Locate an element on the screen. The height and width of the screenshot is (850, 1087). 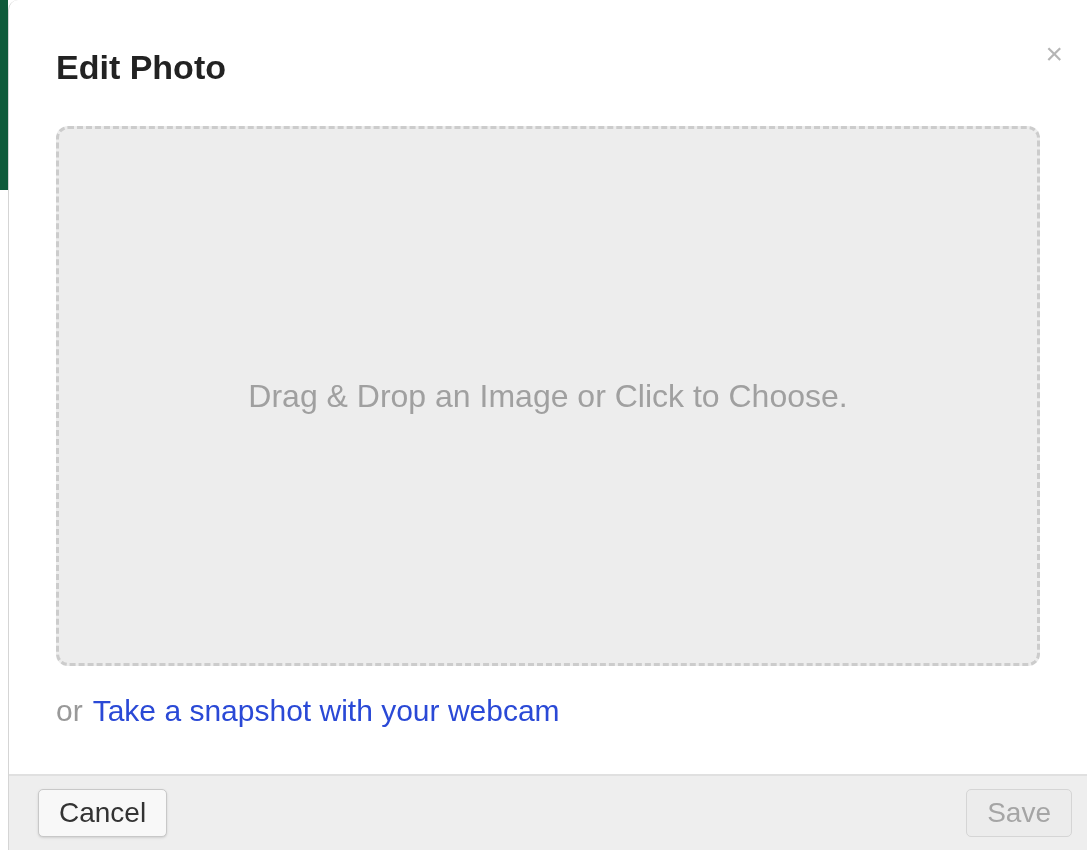
or-label: or is located at coordinates (69, 711).